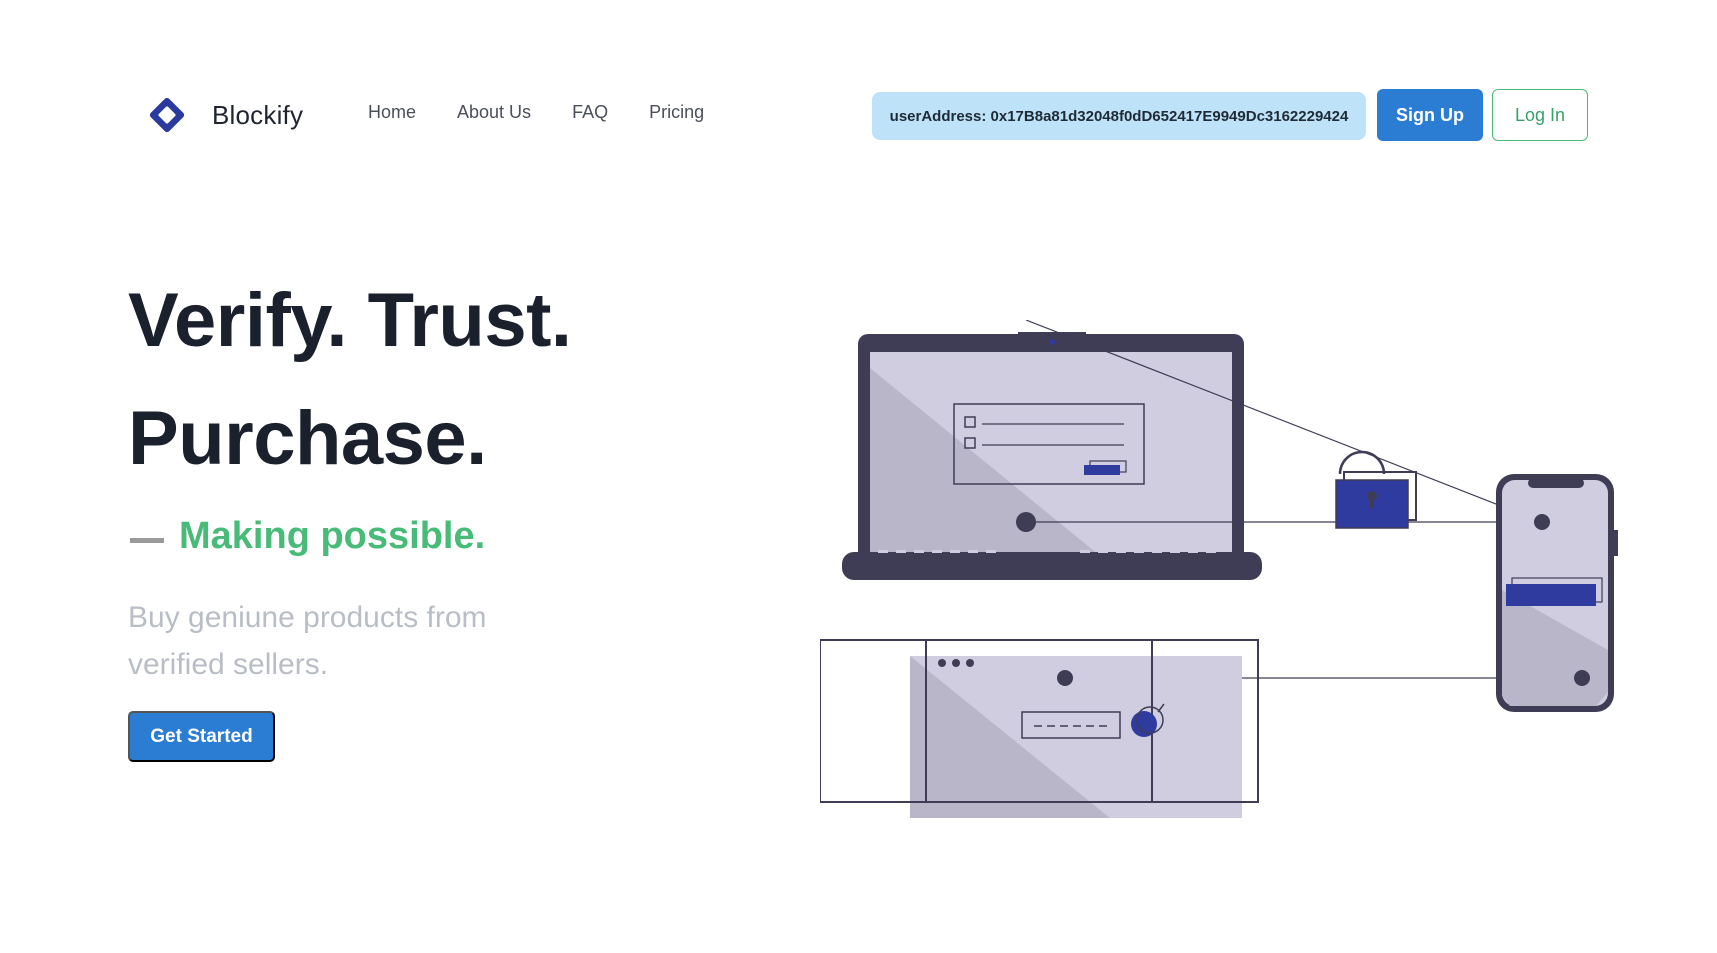 The image size is (1717, 953). I want to click on sign-up-button: Sign Up, so click(1430, 115).